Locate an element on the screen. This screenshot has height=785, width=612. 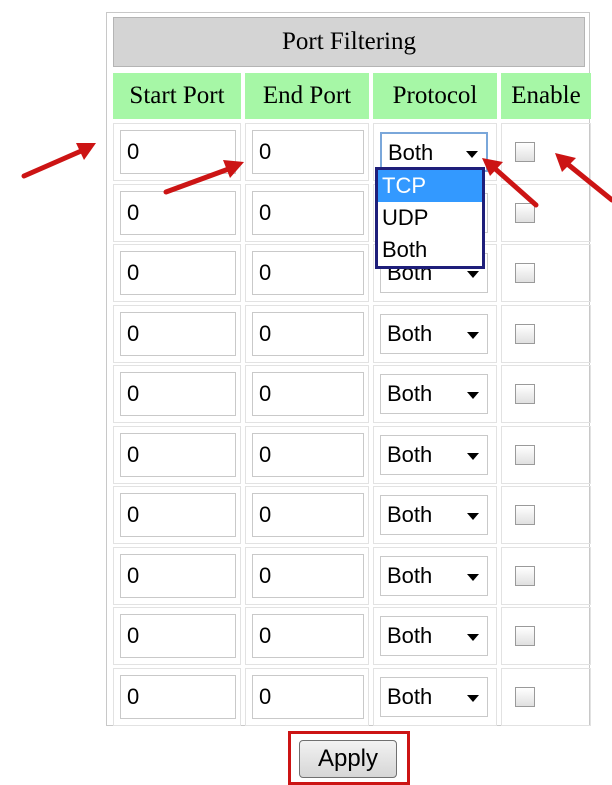
table-title: Port Filtering is located at coordinates (349, 42).